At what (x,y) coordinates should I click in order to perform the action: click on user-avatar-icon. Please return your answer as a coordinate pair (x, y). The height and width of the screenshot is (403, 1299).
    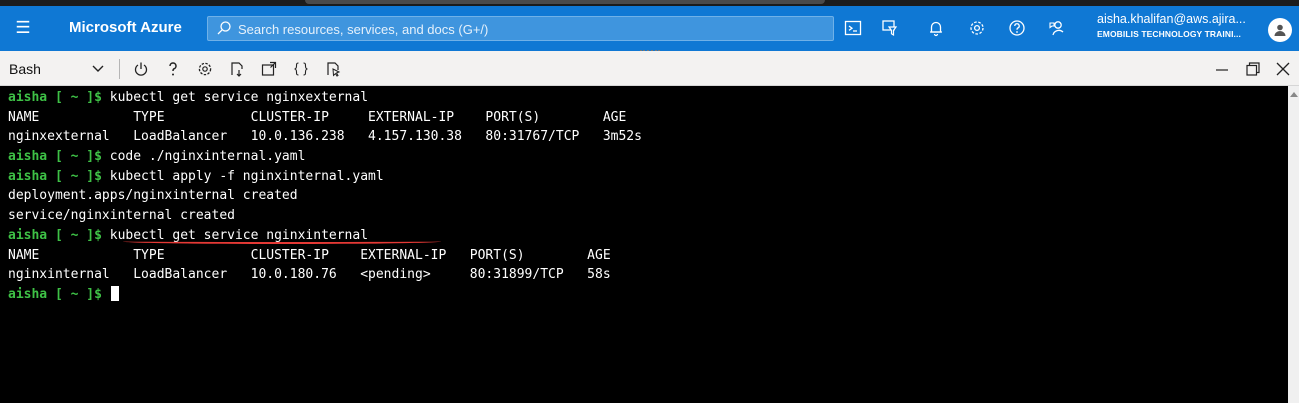
    Looking at the image, I should click on (1280, 30).